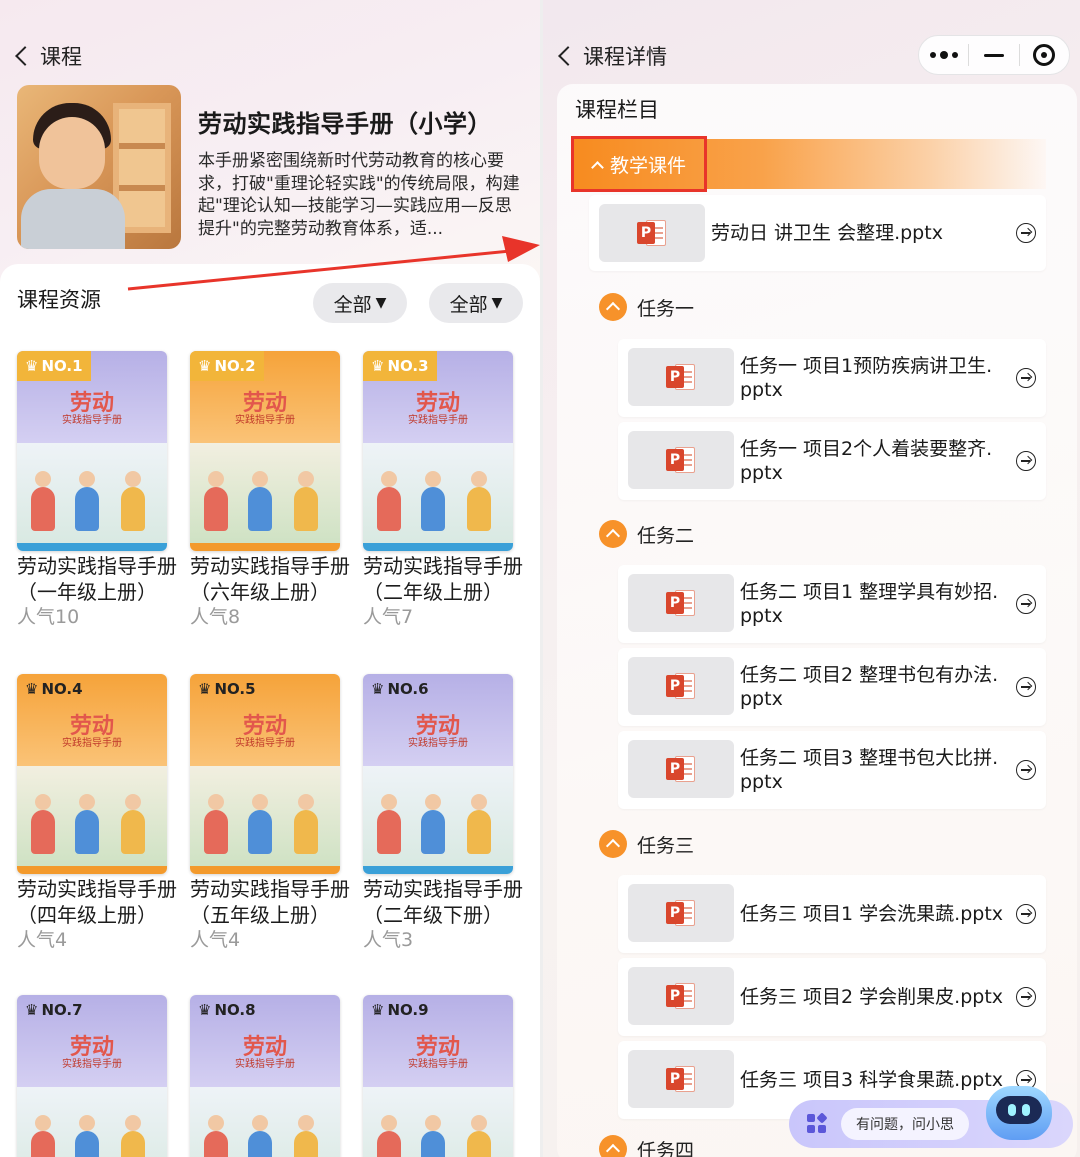 This screenshot has width=1080, height=1157. Describe the element at coordinates (832, 687) in the screenshot. I see `courseware-file-row: P 任务二 项目2 整理书包有办法.pptx` at that location.